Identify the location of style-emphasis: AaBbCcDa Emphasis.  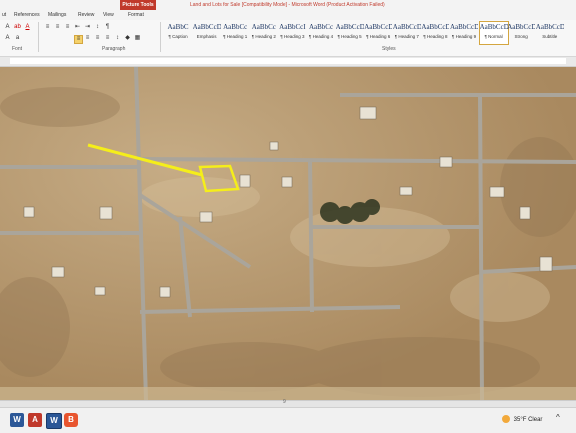
(207, 33).